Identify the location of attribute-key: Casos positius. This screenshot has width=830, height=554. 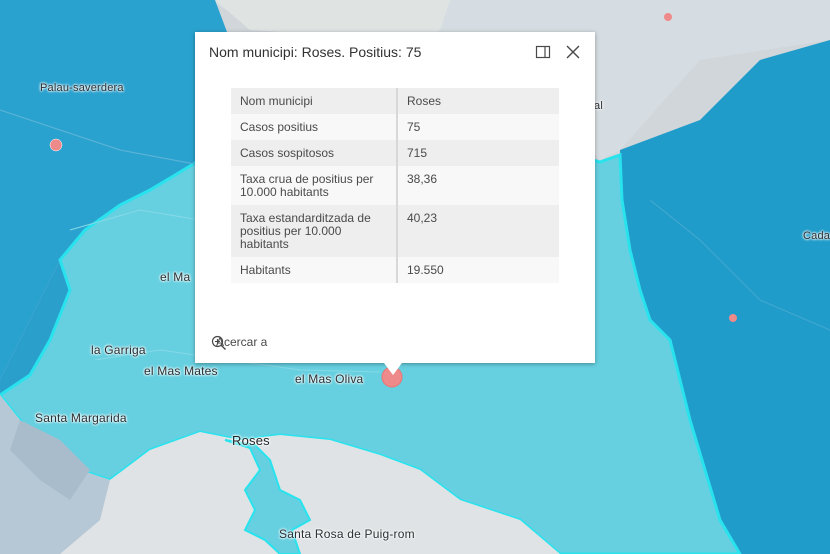
(314, 127).